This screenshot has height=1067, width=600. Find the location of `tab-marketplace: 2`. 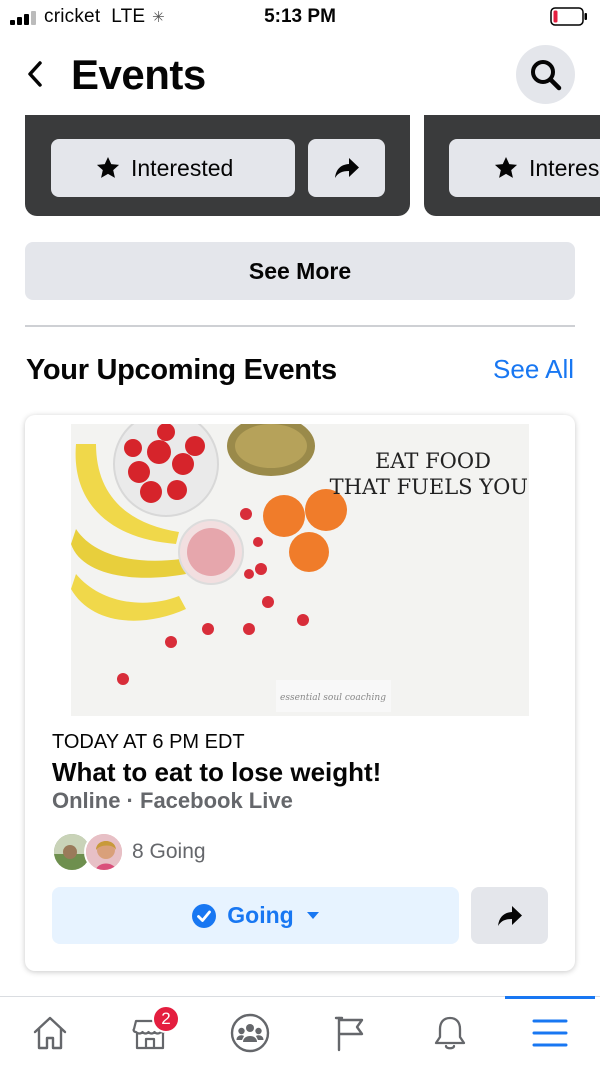

tab-marketplace: 2 is located at coordinates (150, 1032).